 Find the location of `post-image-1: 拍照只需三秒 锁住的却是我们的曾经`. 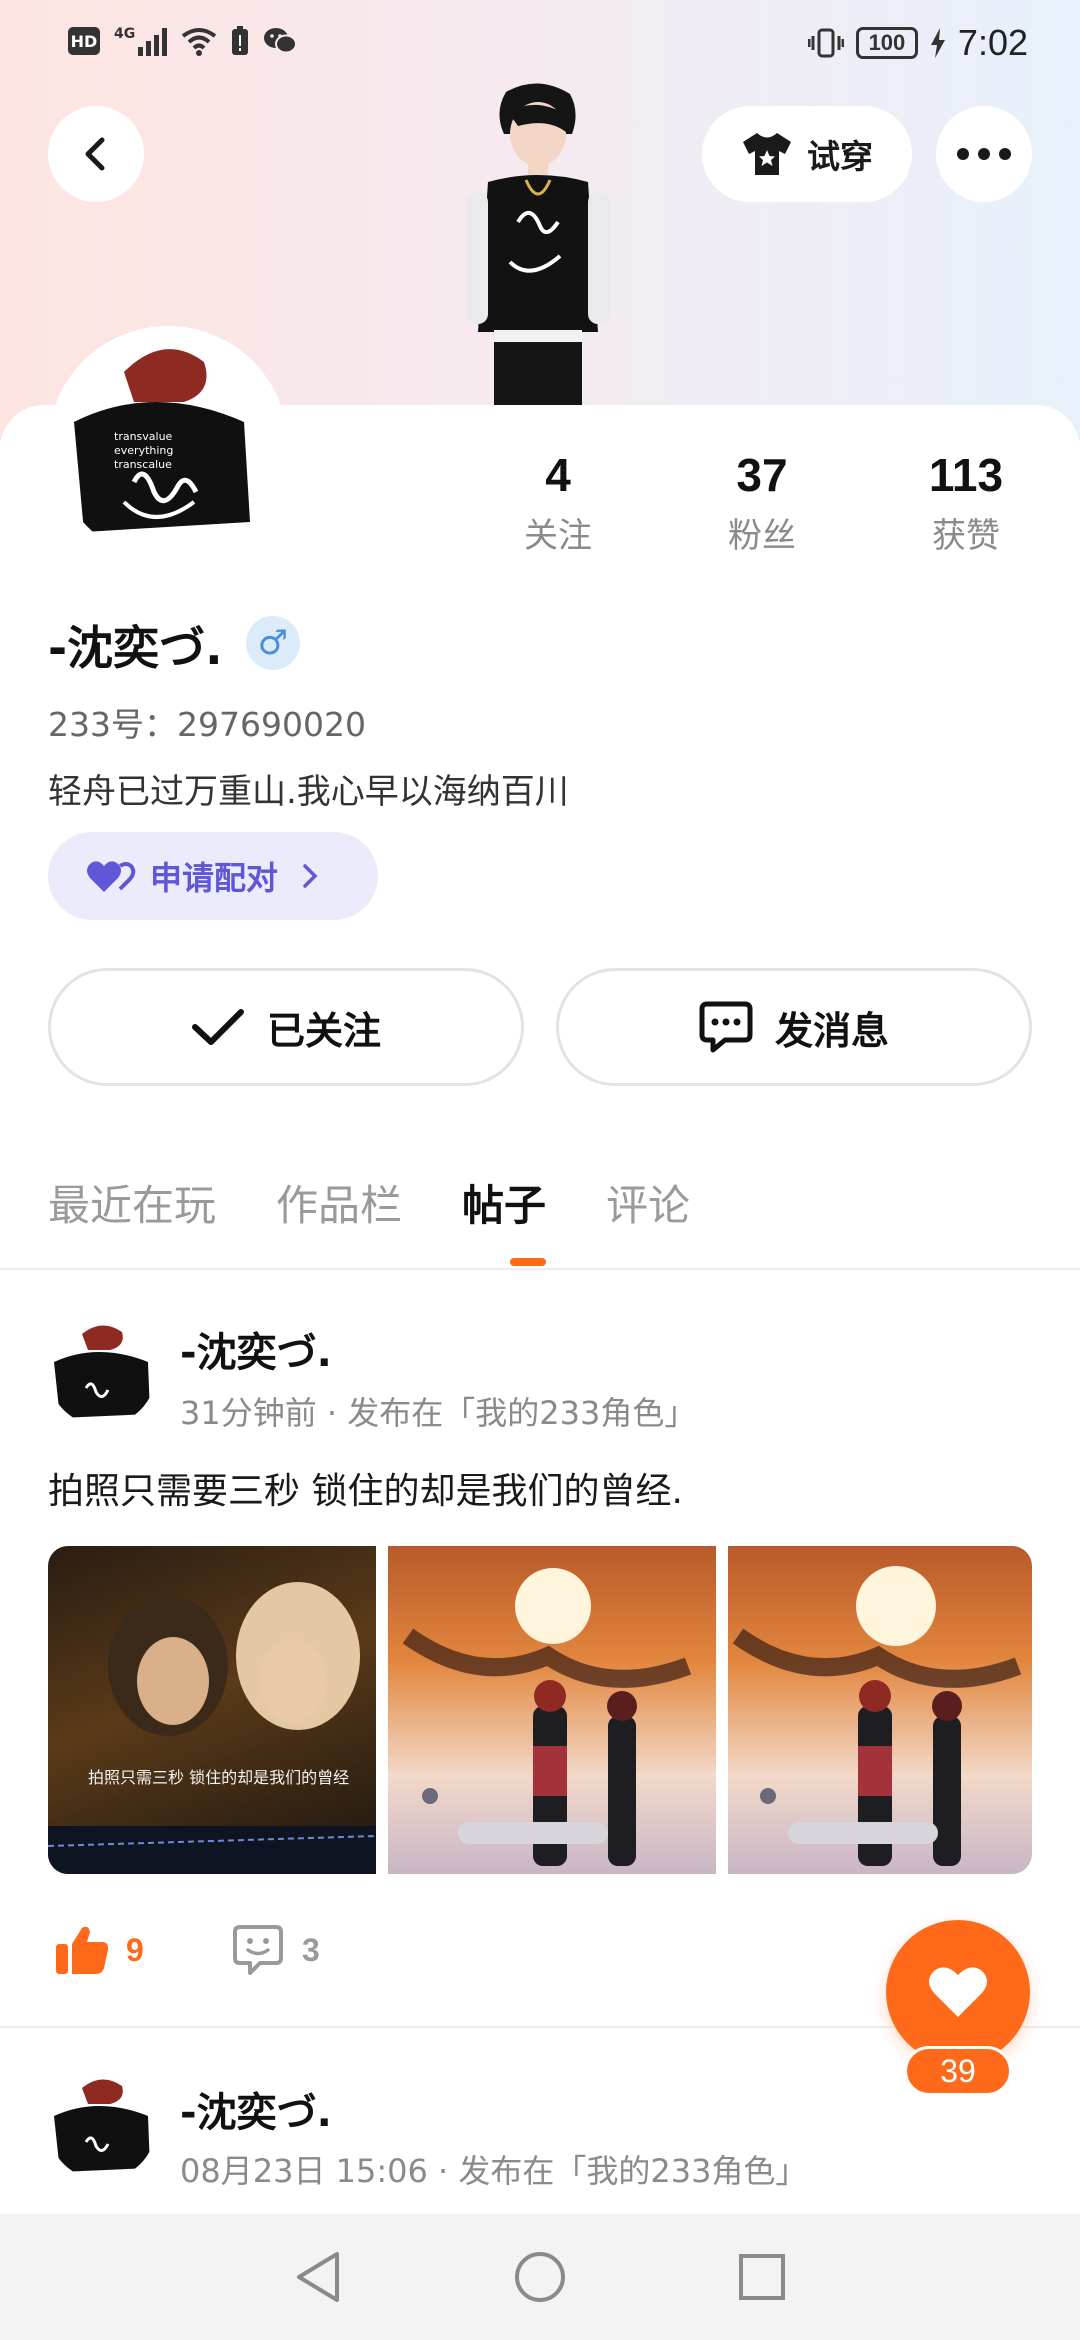

post-image-1: 拍照只需三秒 锁住的却是我们的曾经 is located at coordinates (212, 1710).